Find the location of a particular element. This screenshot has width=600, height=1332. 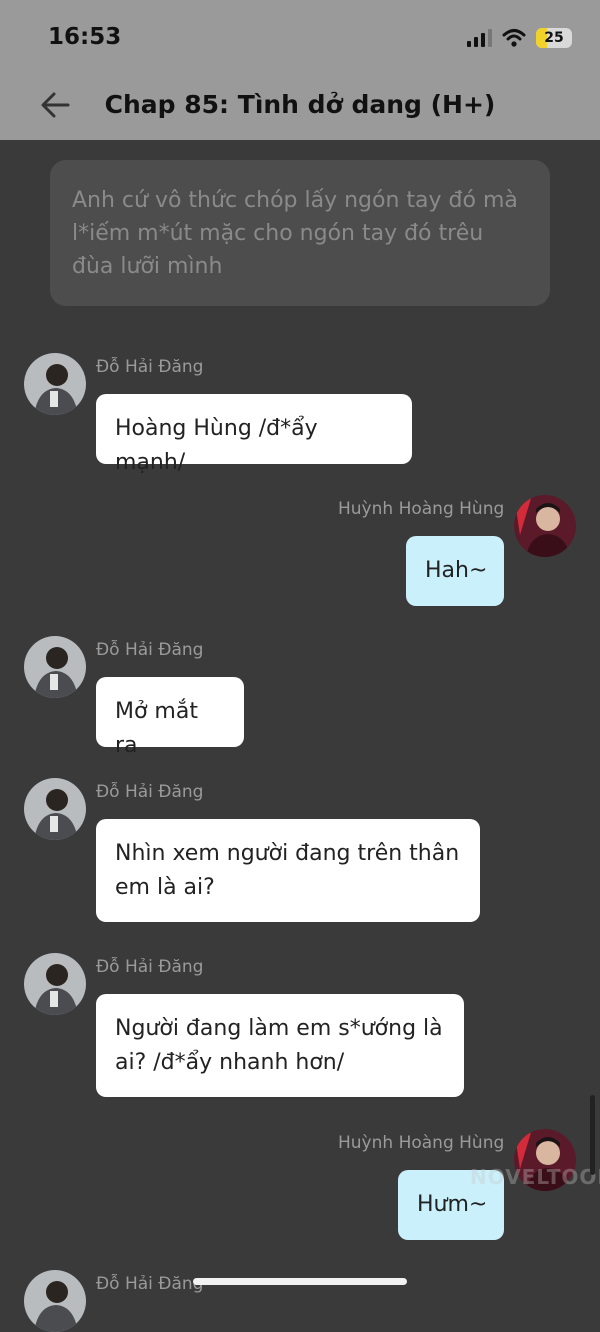

wifi-icon is located at coordinates (514, 38).